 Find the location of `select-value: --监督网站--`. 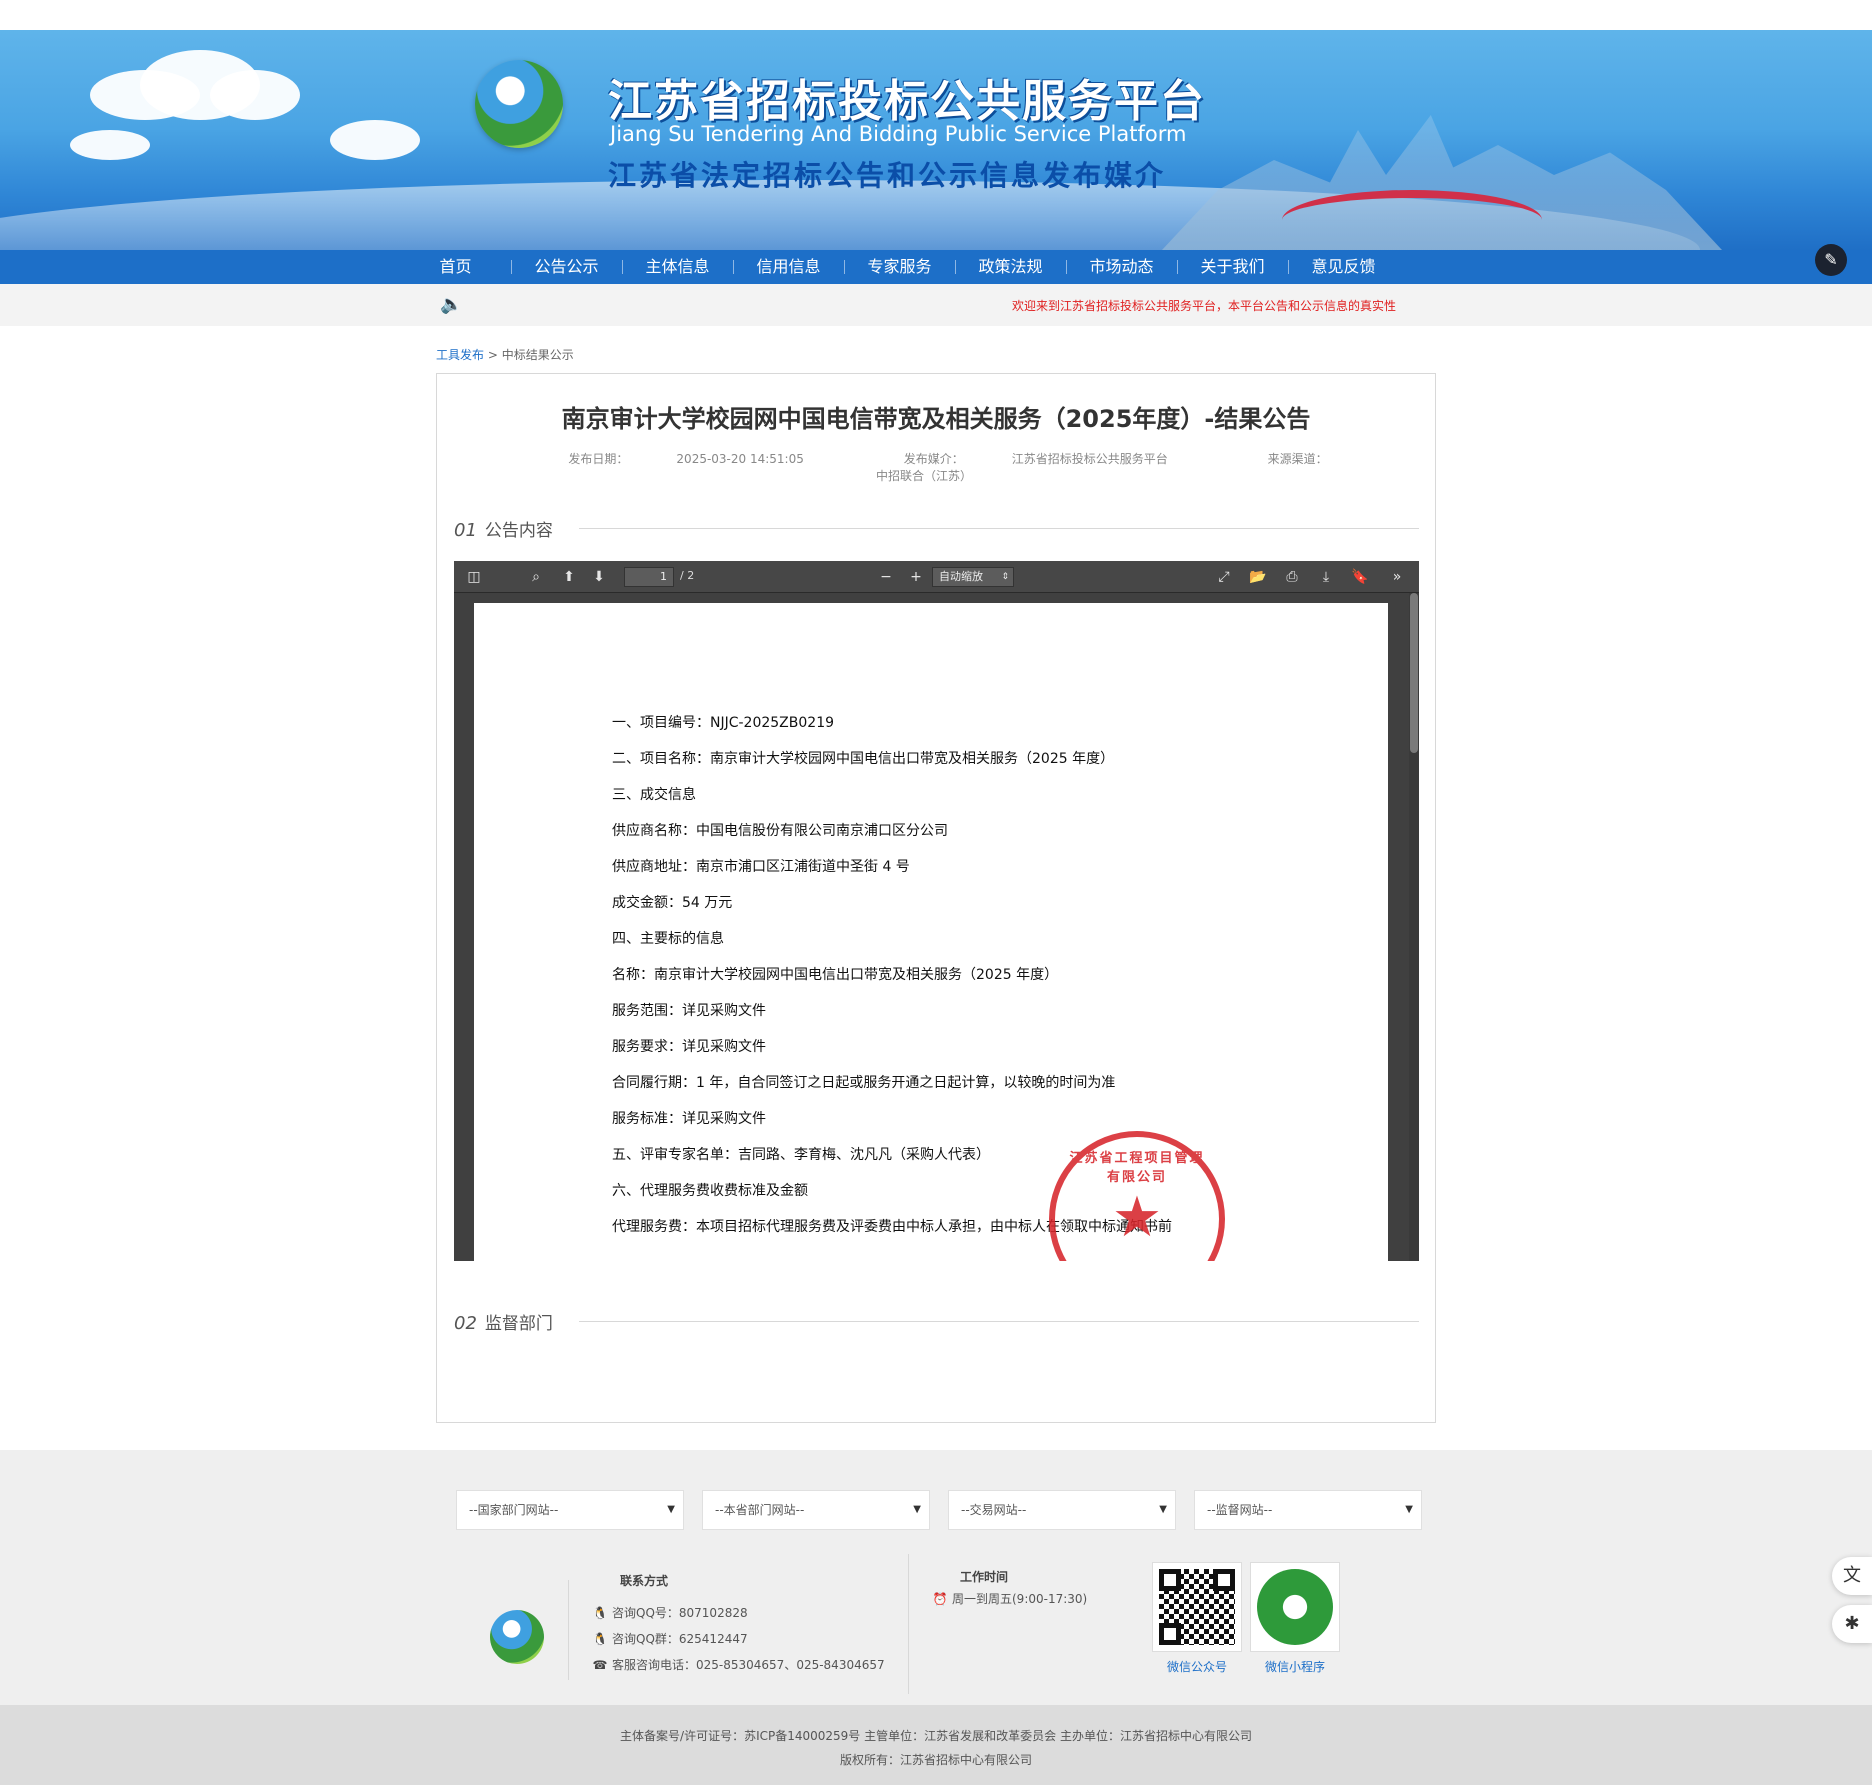

select-value: --监督网站-- is located at coordinates (1240, 1510).